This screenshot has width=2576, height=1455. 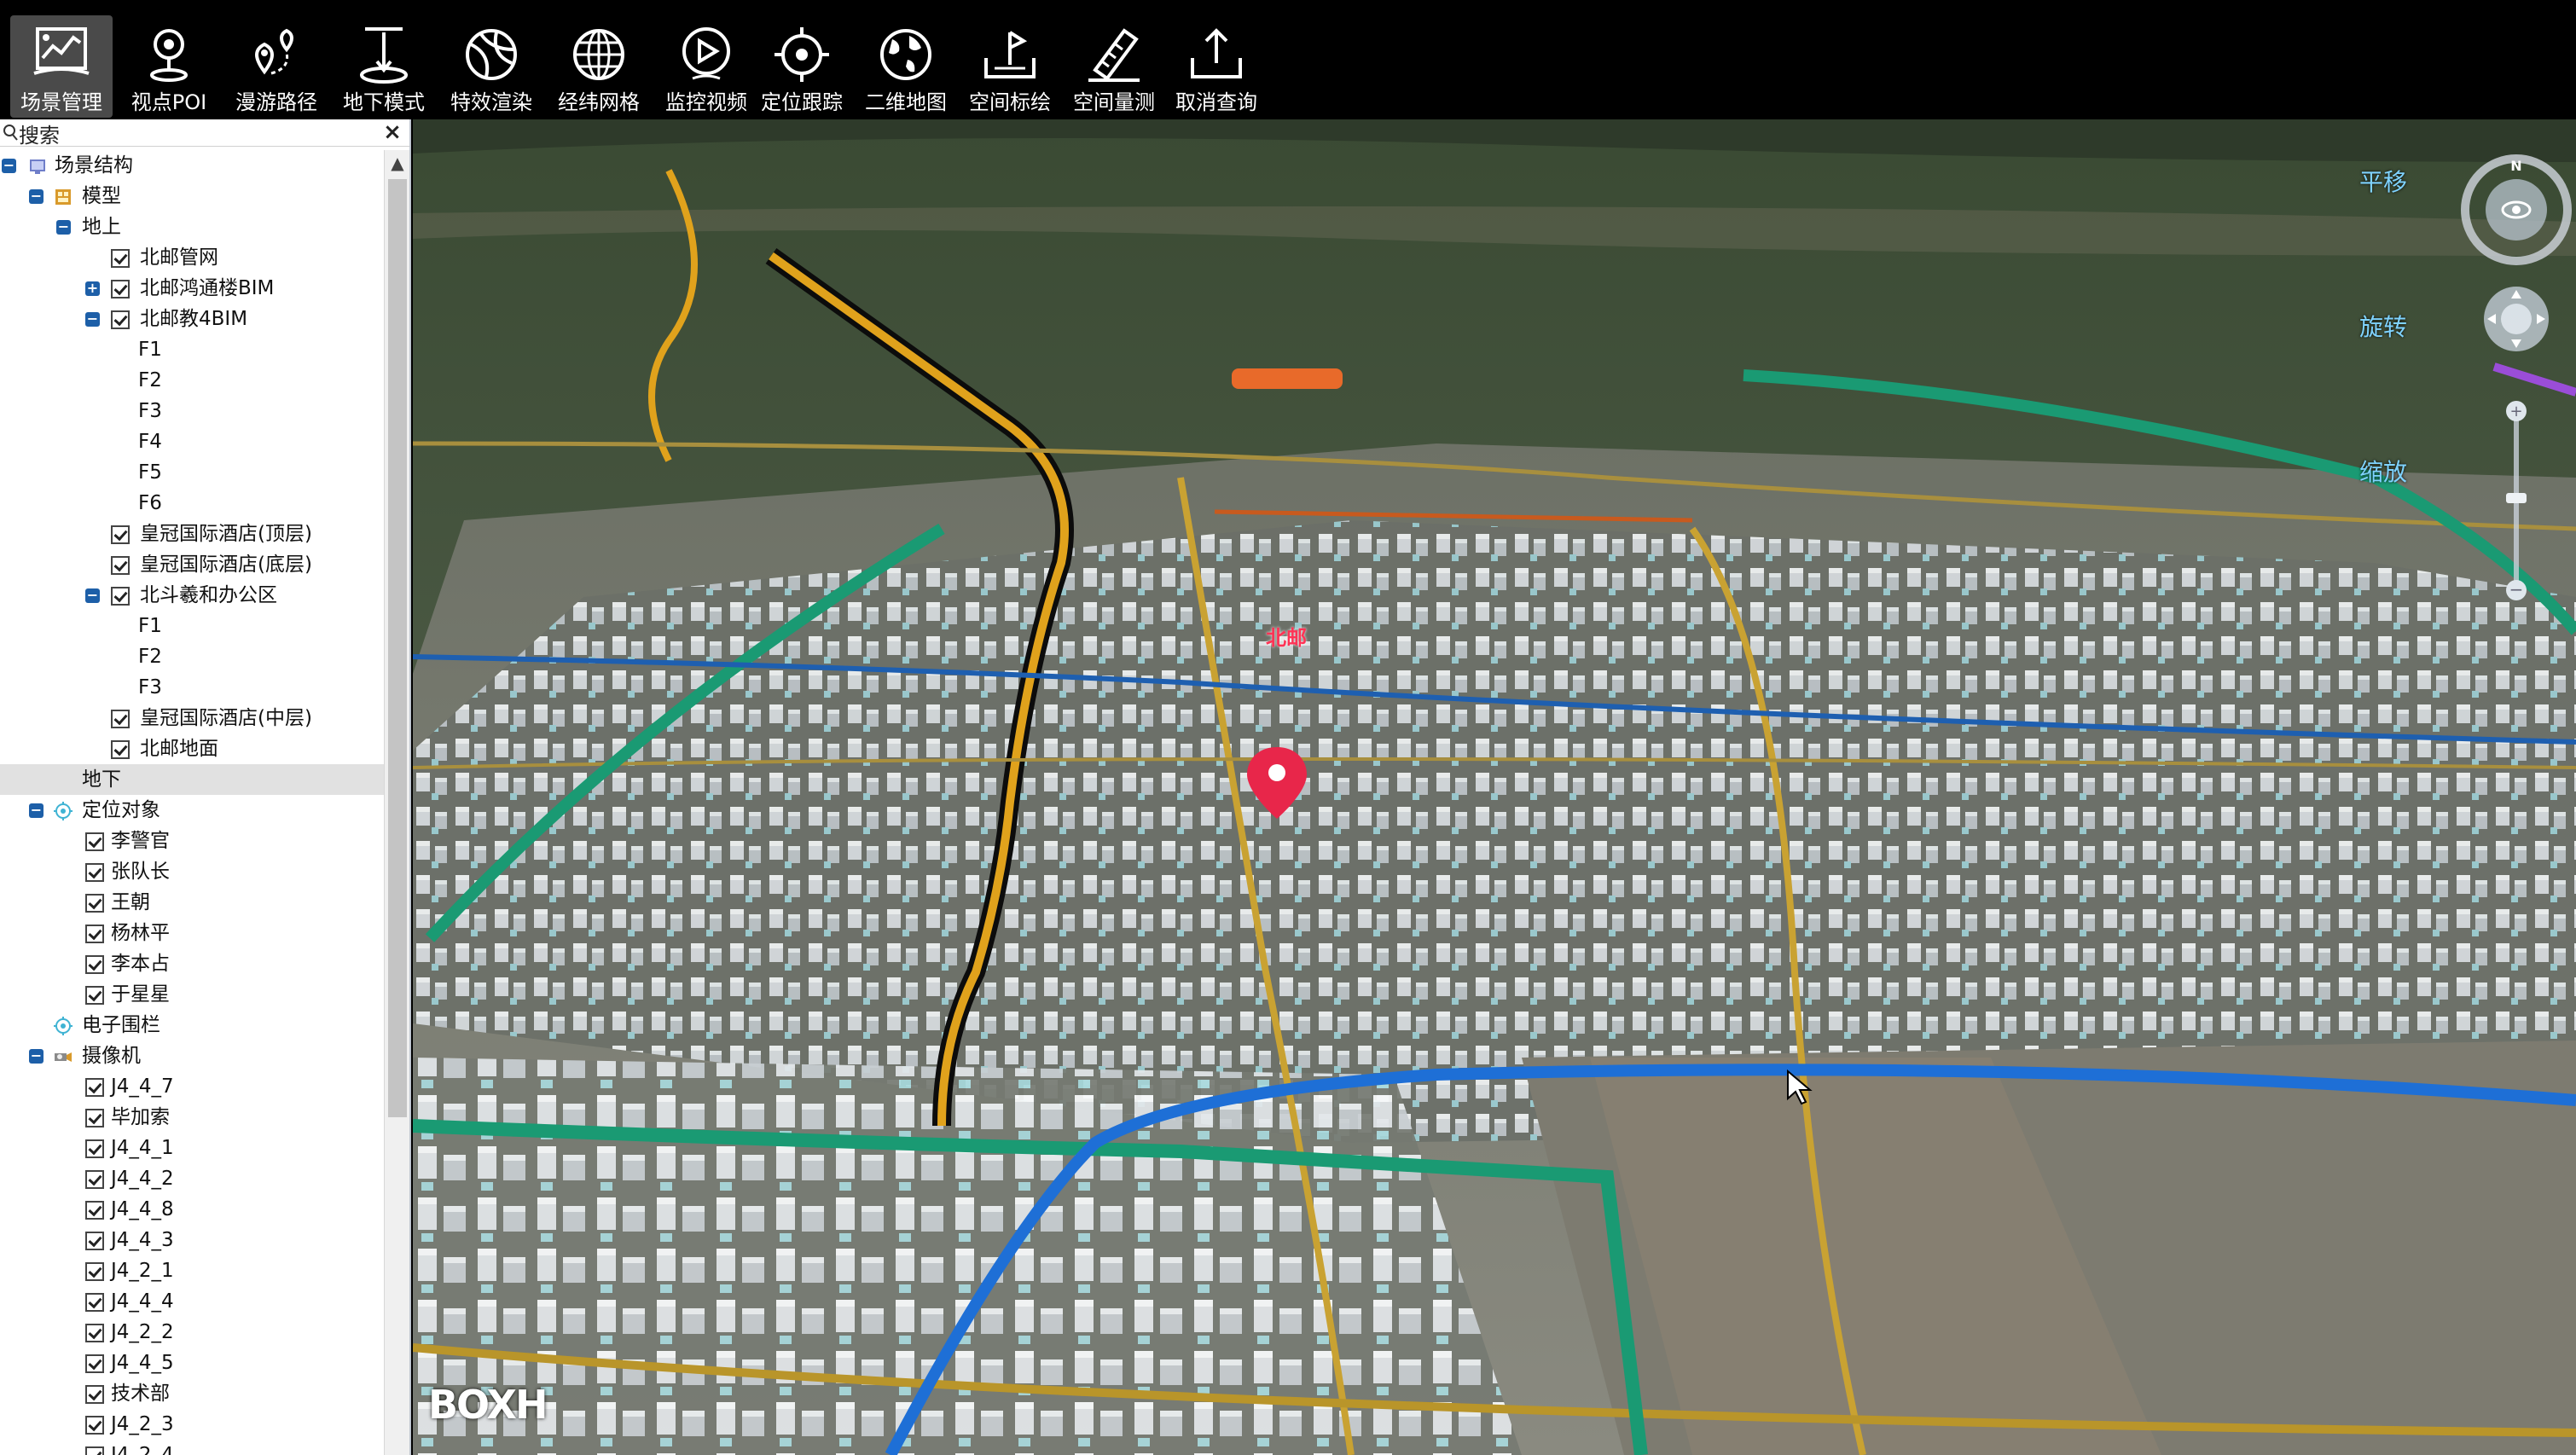 I want to click on tree-node: J4_4_5, so click(x=192, y=1363).